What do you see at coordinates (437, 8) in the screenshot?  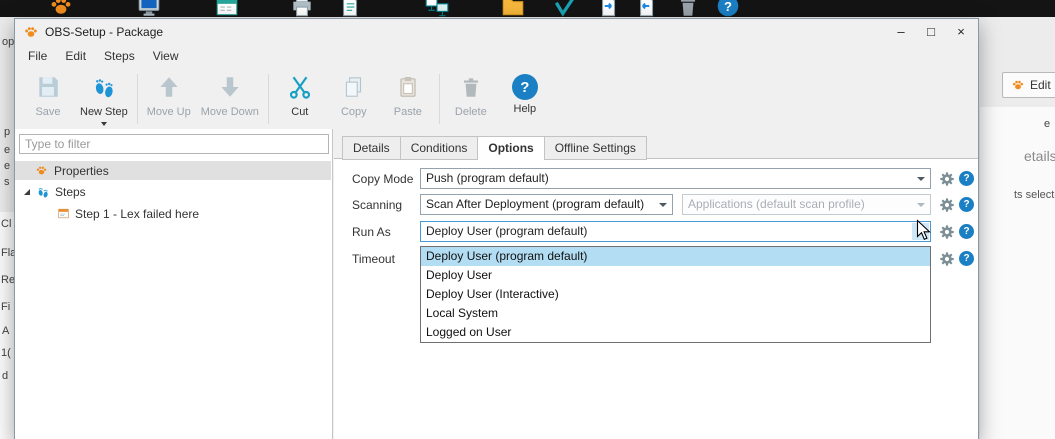 I see `network-computers-icon` at bounding box center [437, 8].